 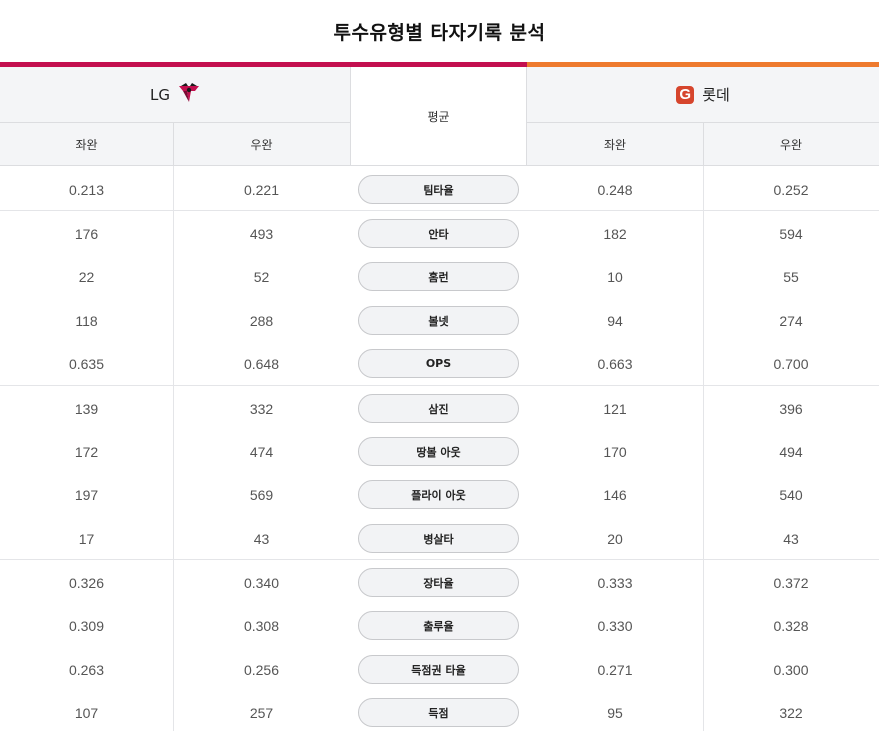 I want to click on lg-right-handed-value: 474, so click(x=261, y=451).